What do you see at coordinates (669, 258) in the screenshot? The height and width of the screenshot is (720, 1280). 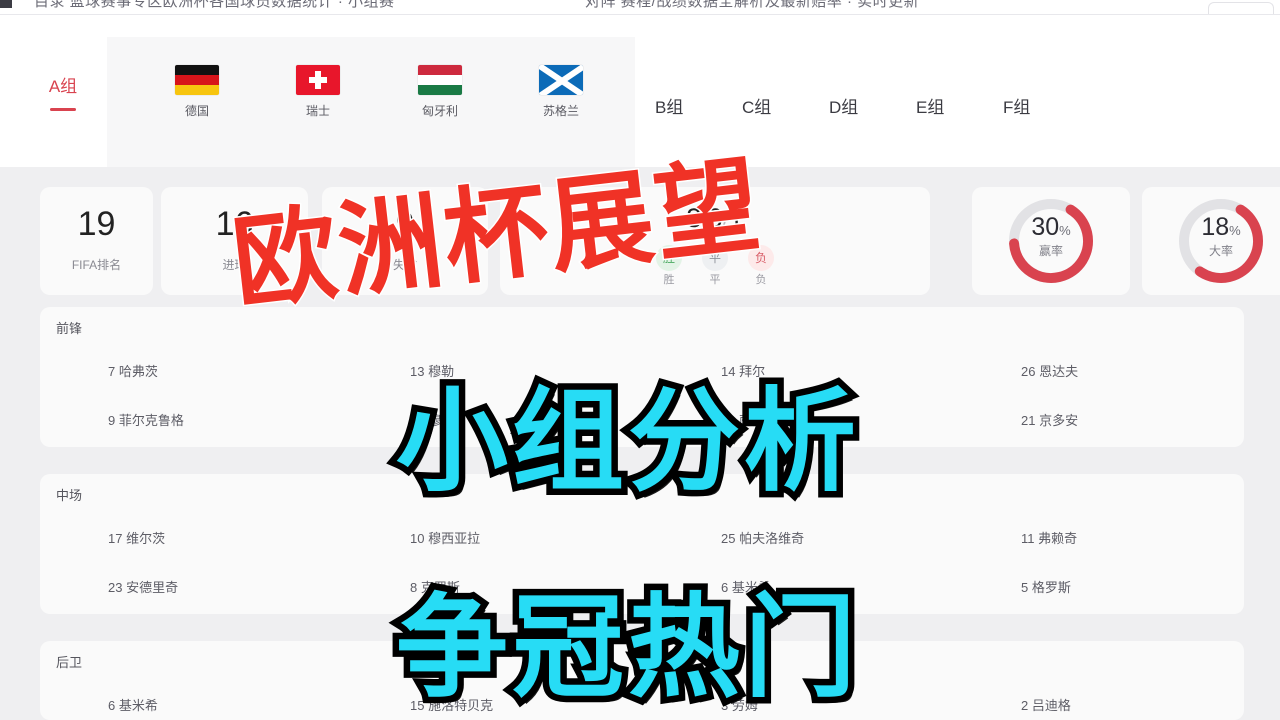 I see `badge-win: 胜` at bounding box center [669, 258].